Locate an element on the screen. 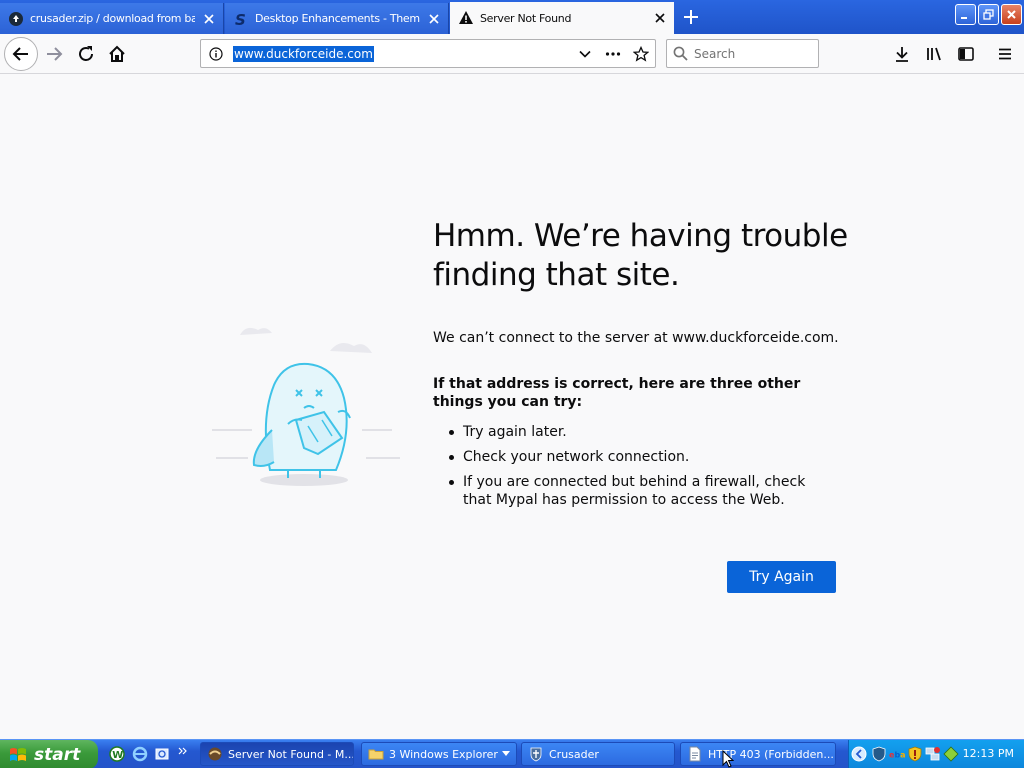  svg-text: W is located at coordinates (117, 755).